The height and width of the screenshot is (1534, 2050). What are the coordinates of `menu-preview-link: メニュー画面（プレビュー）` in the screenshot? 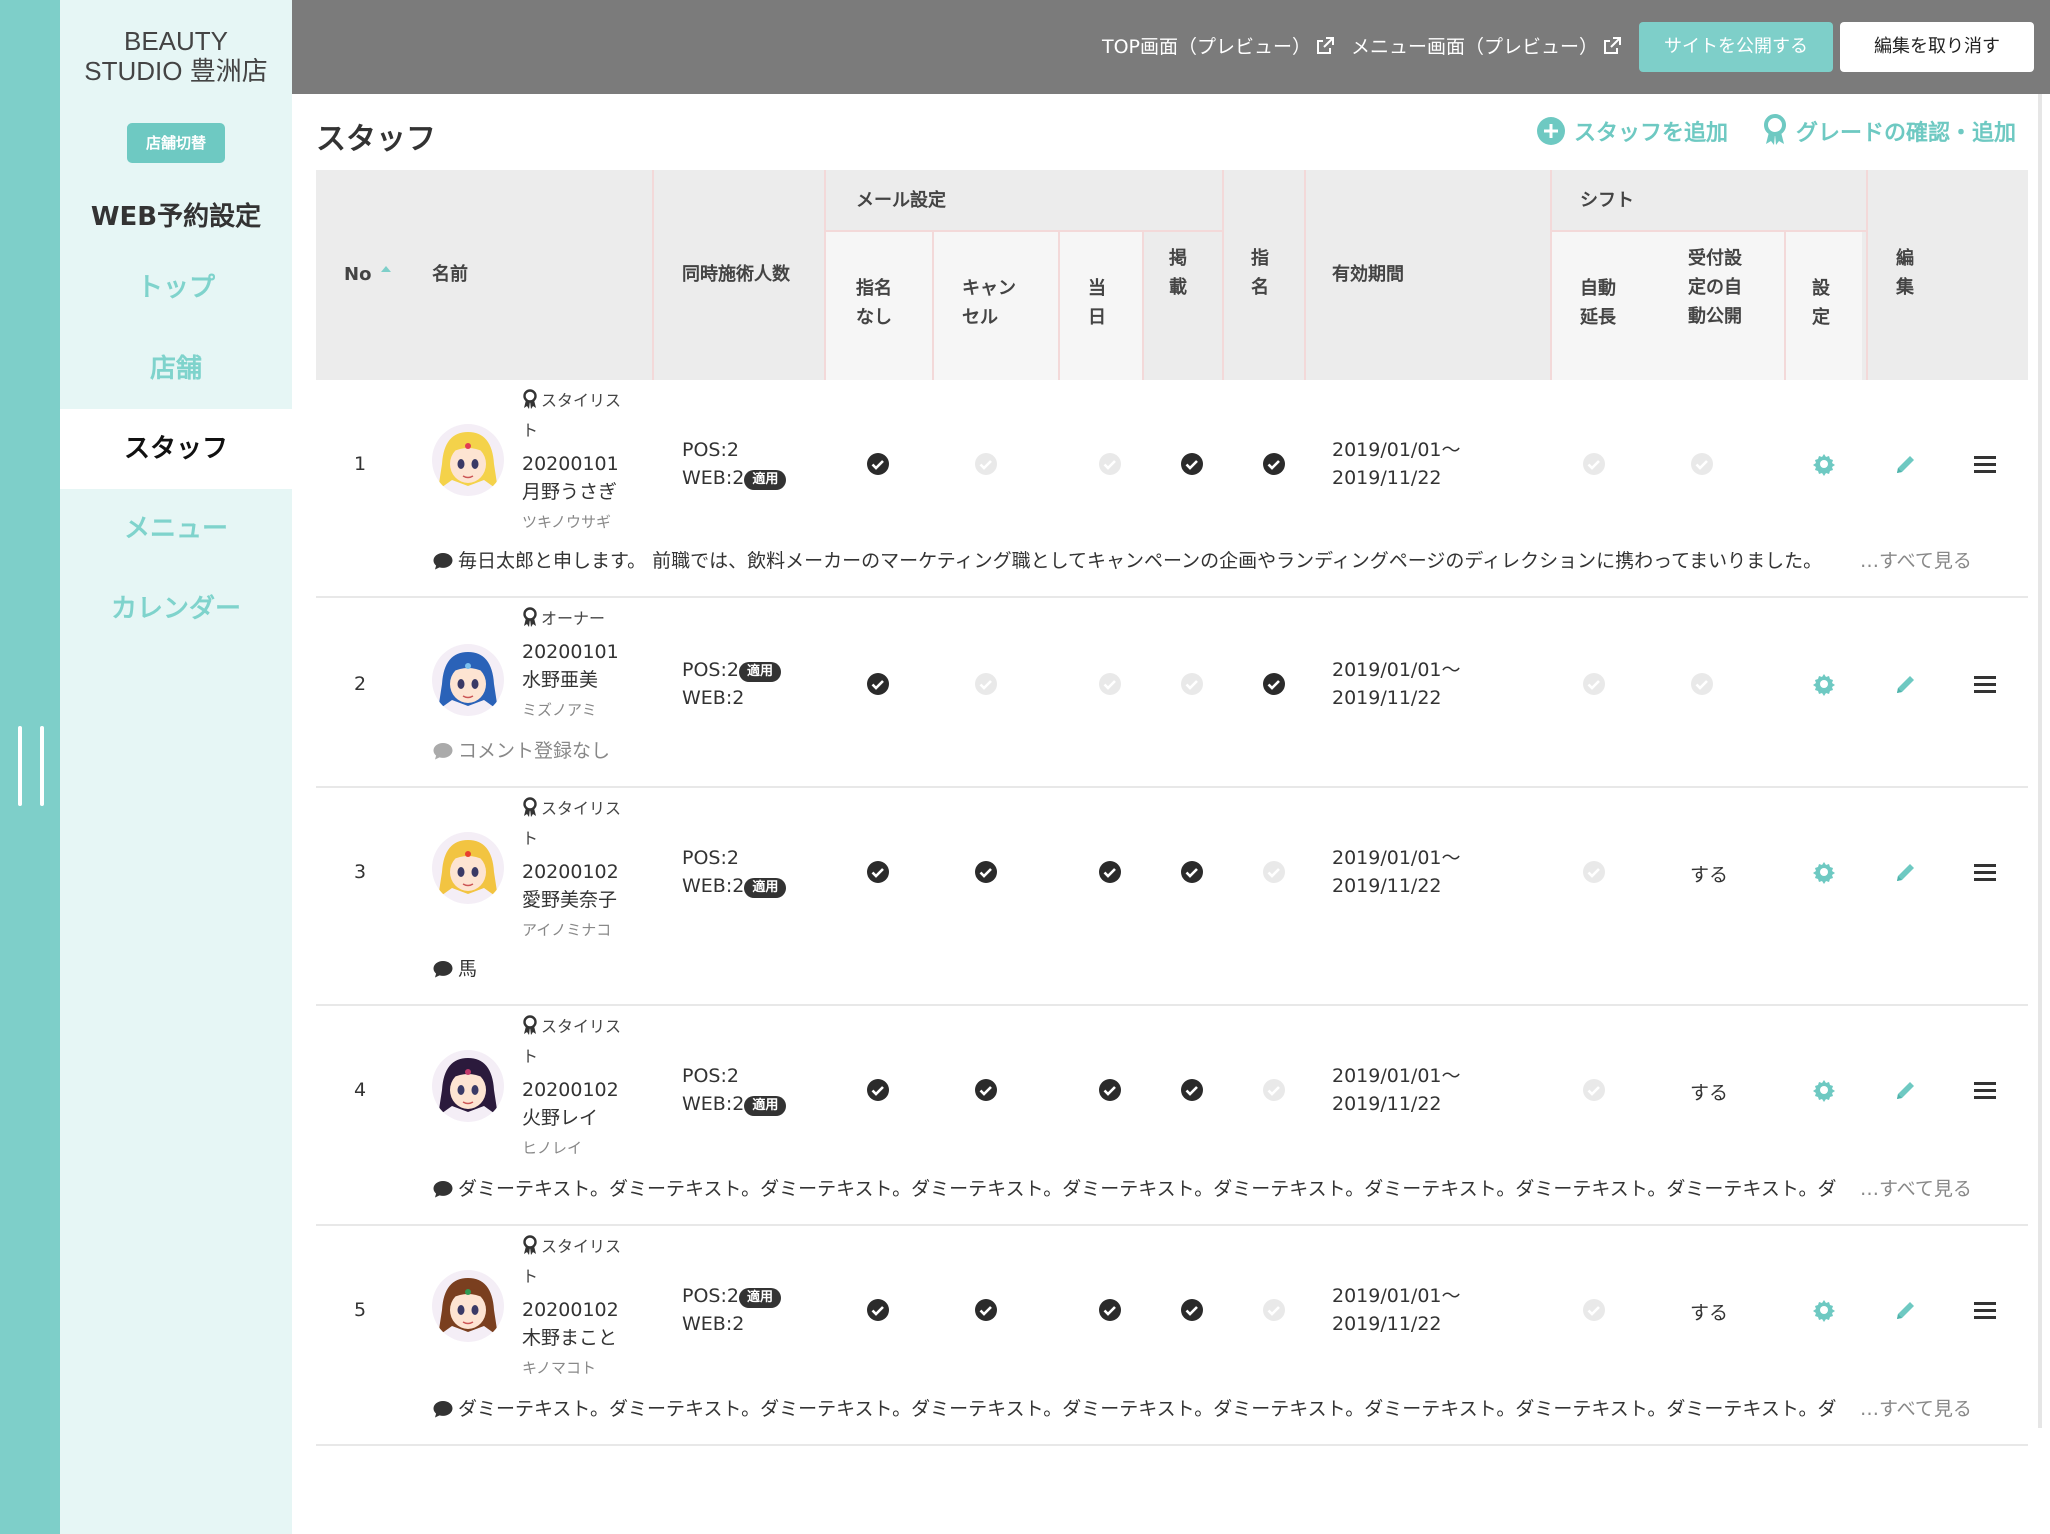 It's located at (1486, 47).